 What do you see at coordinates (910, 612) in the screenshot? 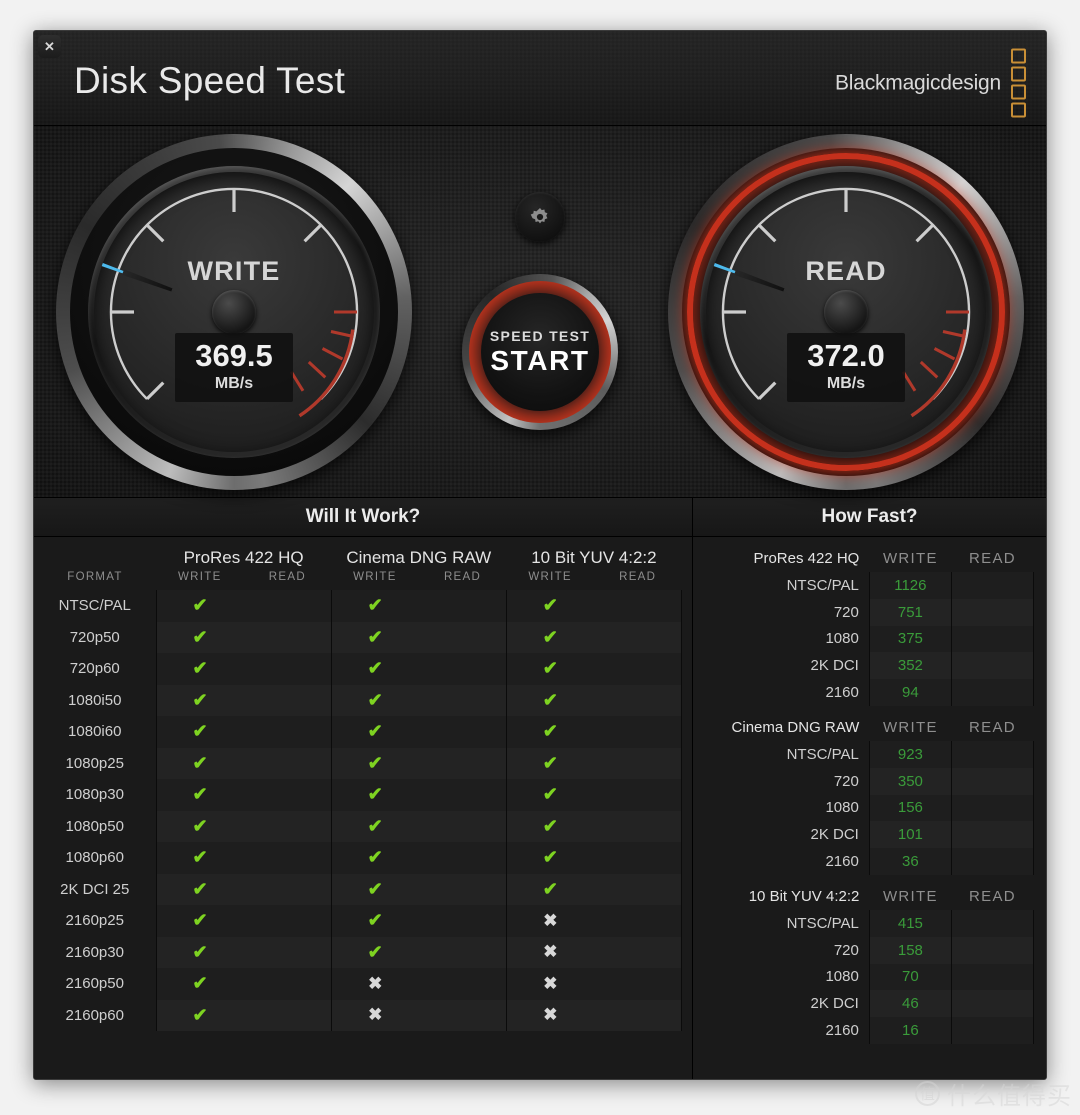
I see `how-fast-write-value: 751` at bounding box center [910, 612].